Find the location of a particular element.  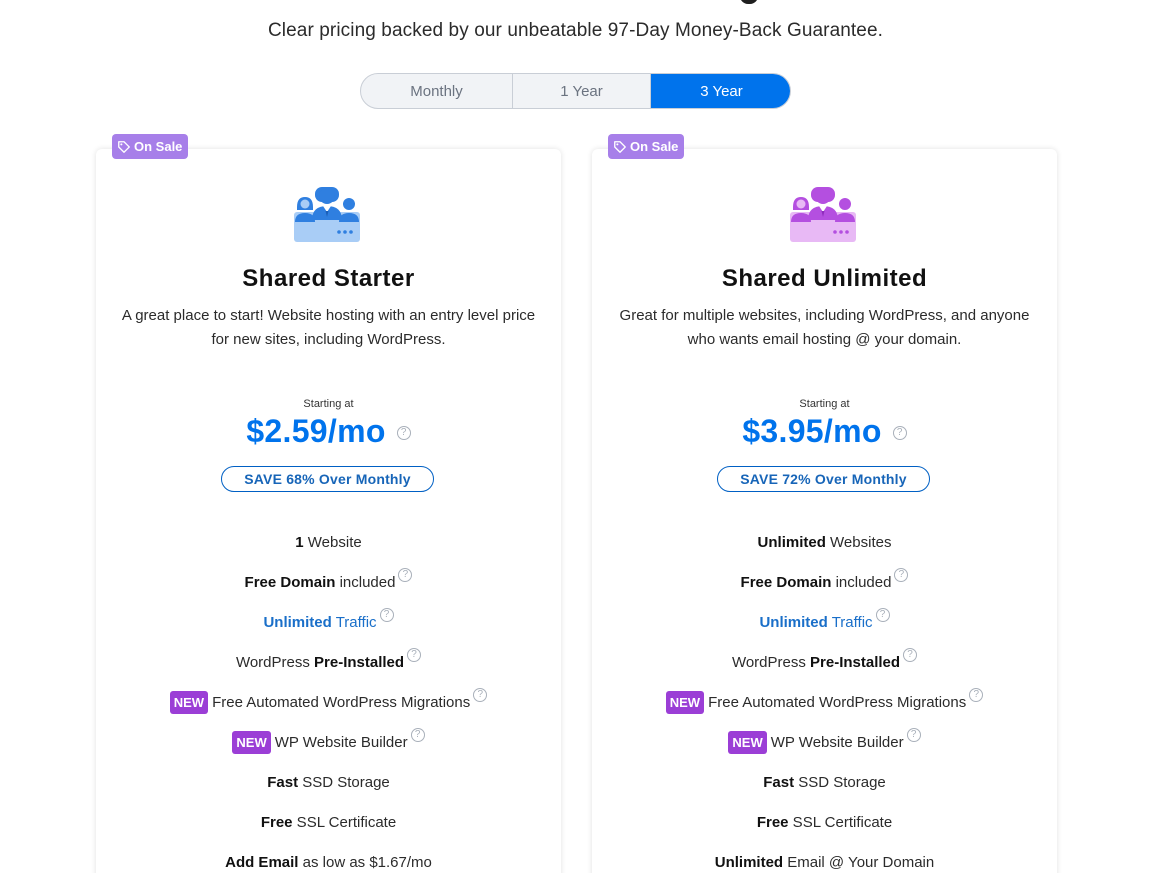

plan-name: Shared Unlimited is located at coordinates (824, 278).